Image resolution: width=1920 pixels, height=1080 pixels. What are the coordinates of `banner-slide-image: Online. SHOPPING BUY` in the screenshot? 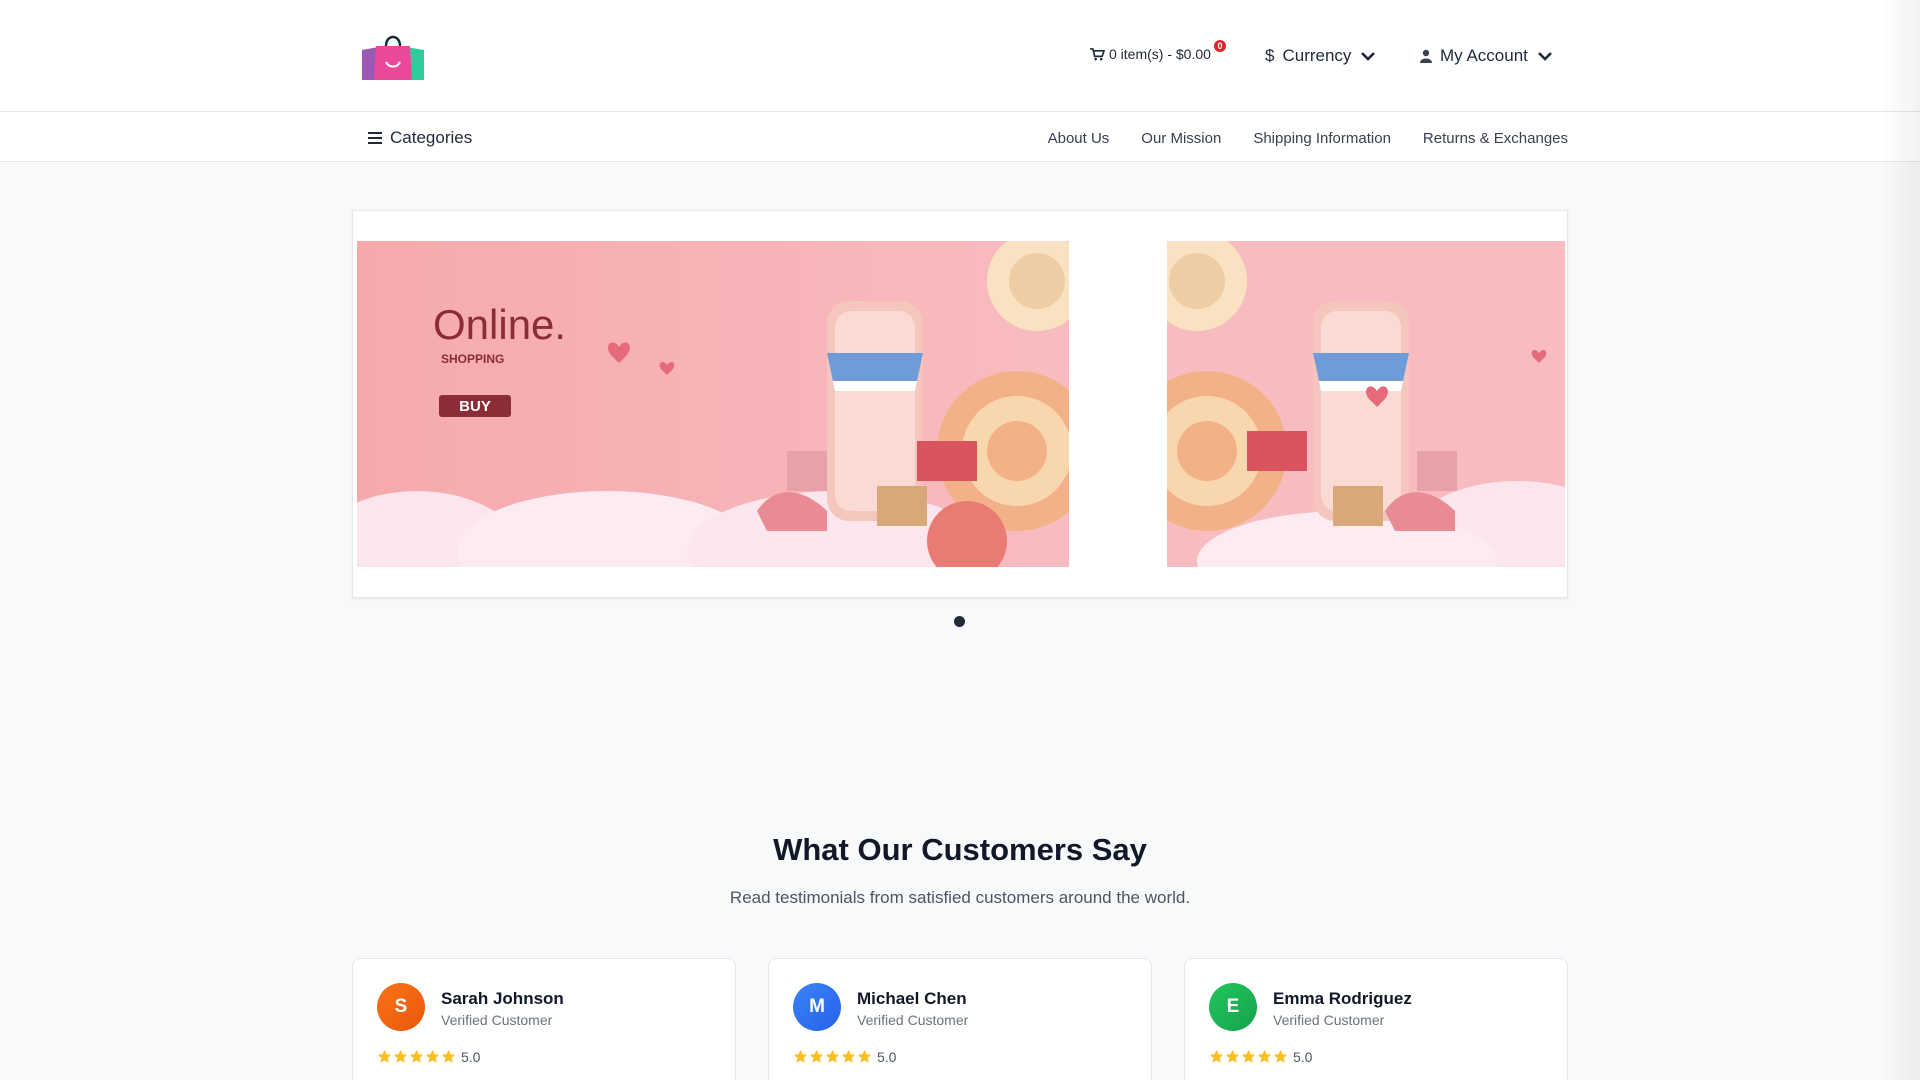 It's located at (713, 404).